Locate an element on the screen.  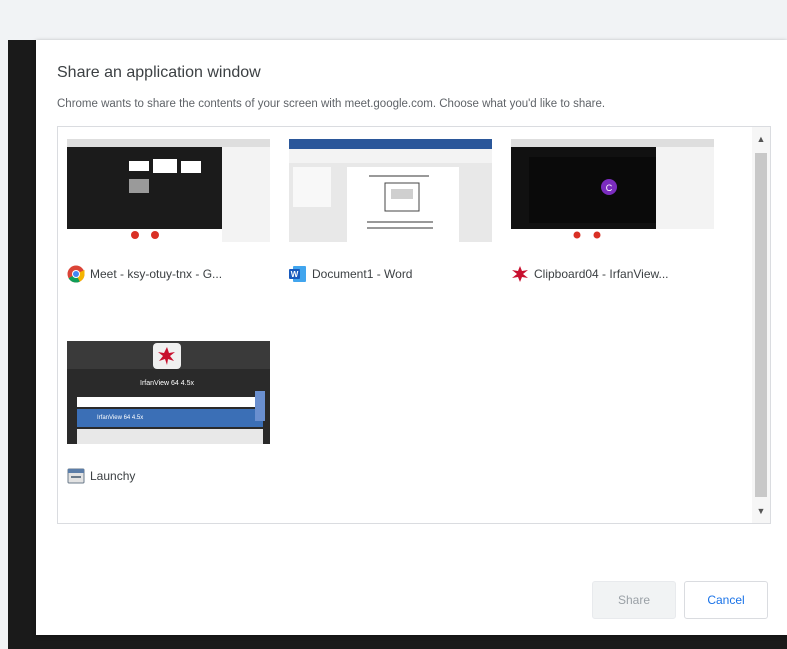
window-label-text: Document1 - Word is located at coordinates (362, 274).